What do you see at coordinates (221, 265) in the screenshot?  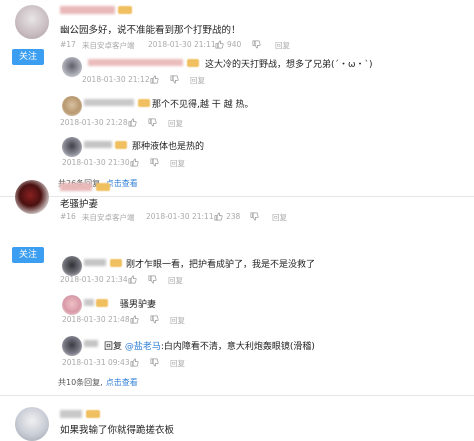 I see `reply-text: 刚才乍眼一看，把护看成驴了，我是不是没救了` at bounding box center [221, 265].